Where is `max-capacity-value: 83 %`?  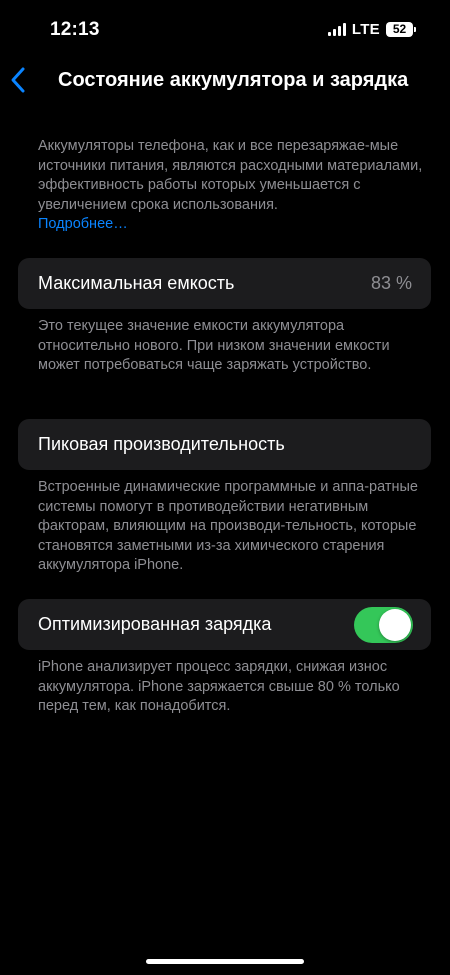
max-capacity-value: 83 % is located at coordinates (391, 283).